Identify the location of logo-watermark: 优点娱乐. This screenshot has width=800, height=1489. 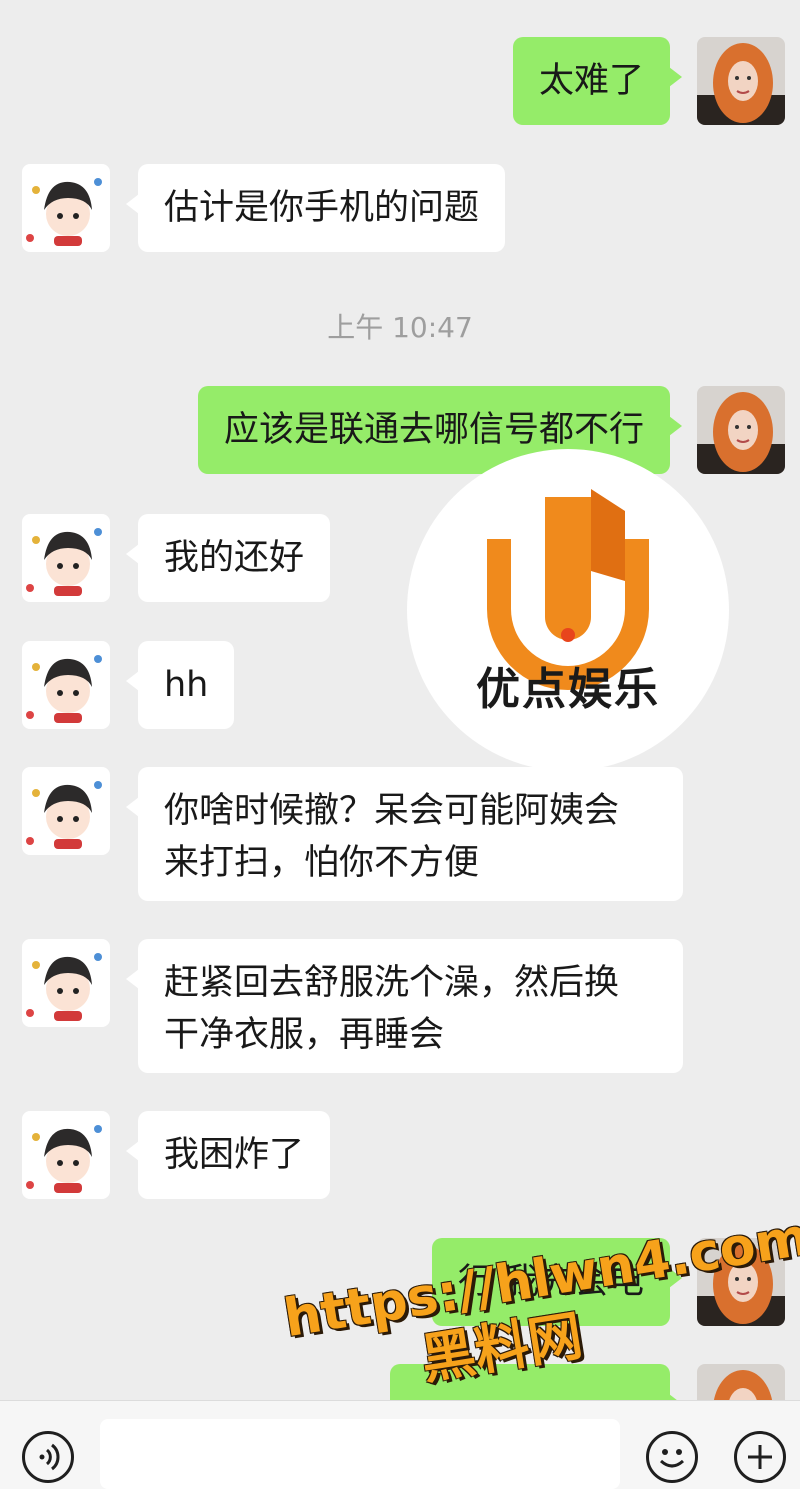
(568, 610).